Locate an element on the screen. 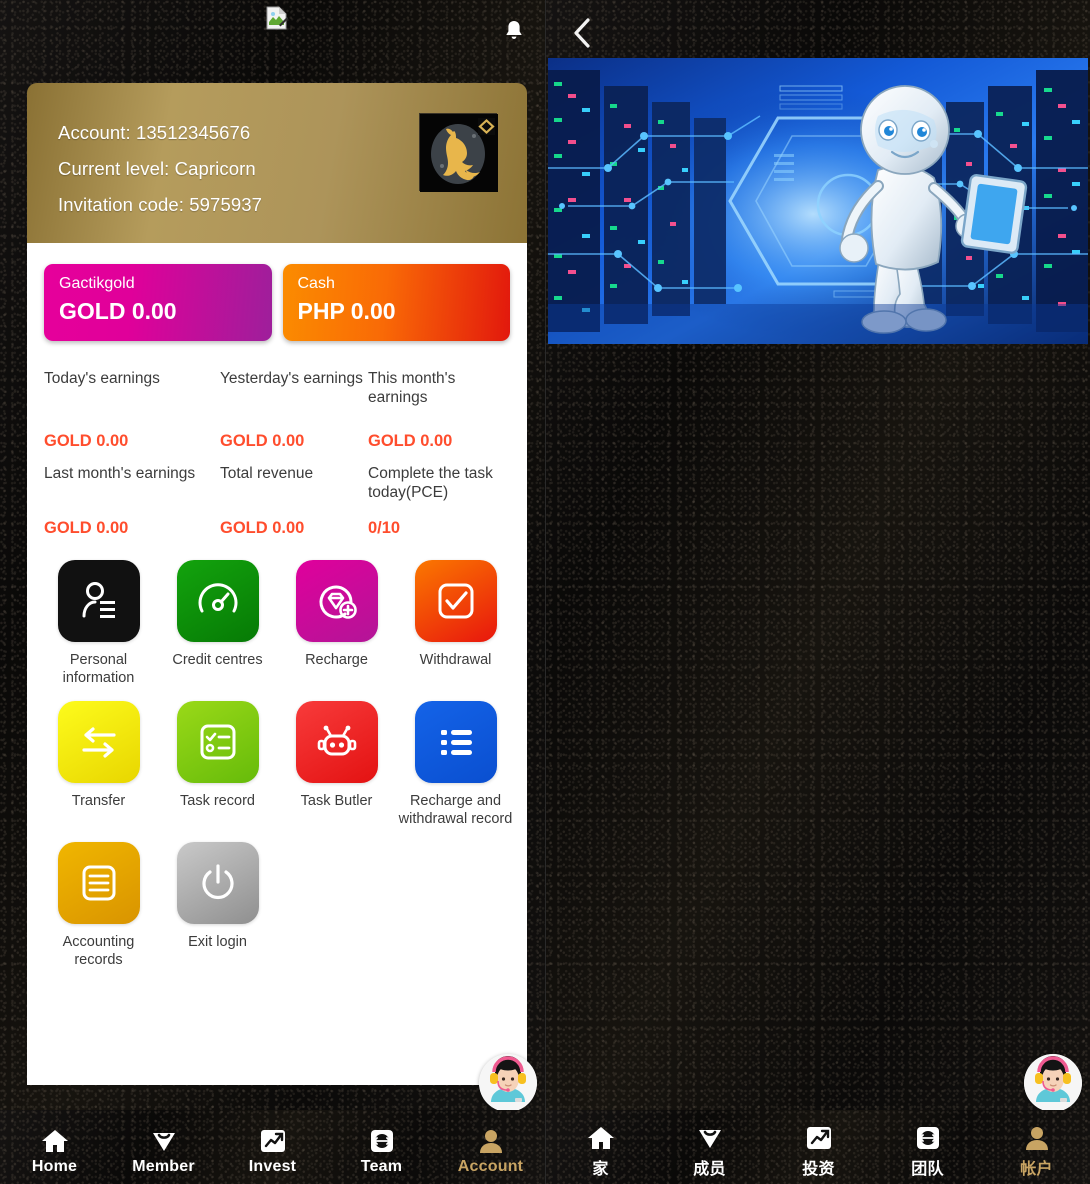  nav-label: Invest is located at coordinates (272, 1166).